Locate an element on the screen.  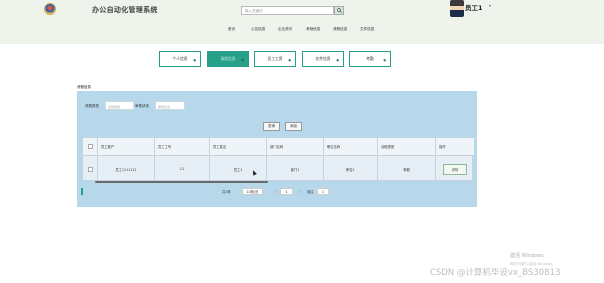
th-action: 操作 is located at coordinates (455, 147).